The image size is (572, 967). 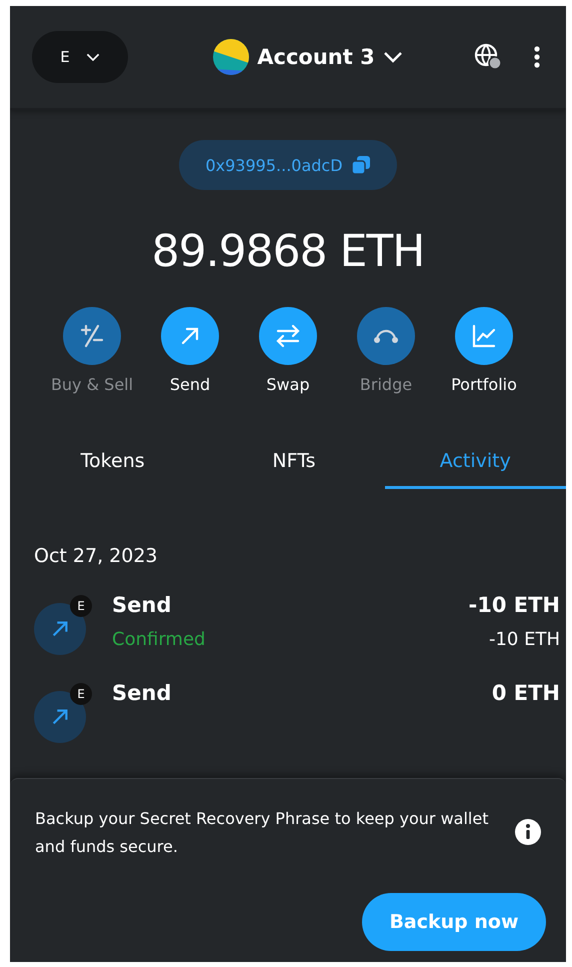 I want to click on account-avatar-icon, so click(x=231, y=57).